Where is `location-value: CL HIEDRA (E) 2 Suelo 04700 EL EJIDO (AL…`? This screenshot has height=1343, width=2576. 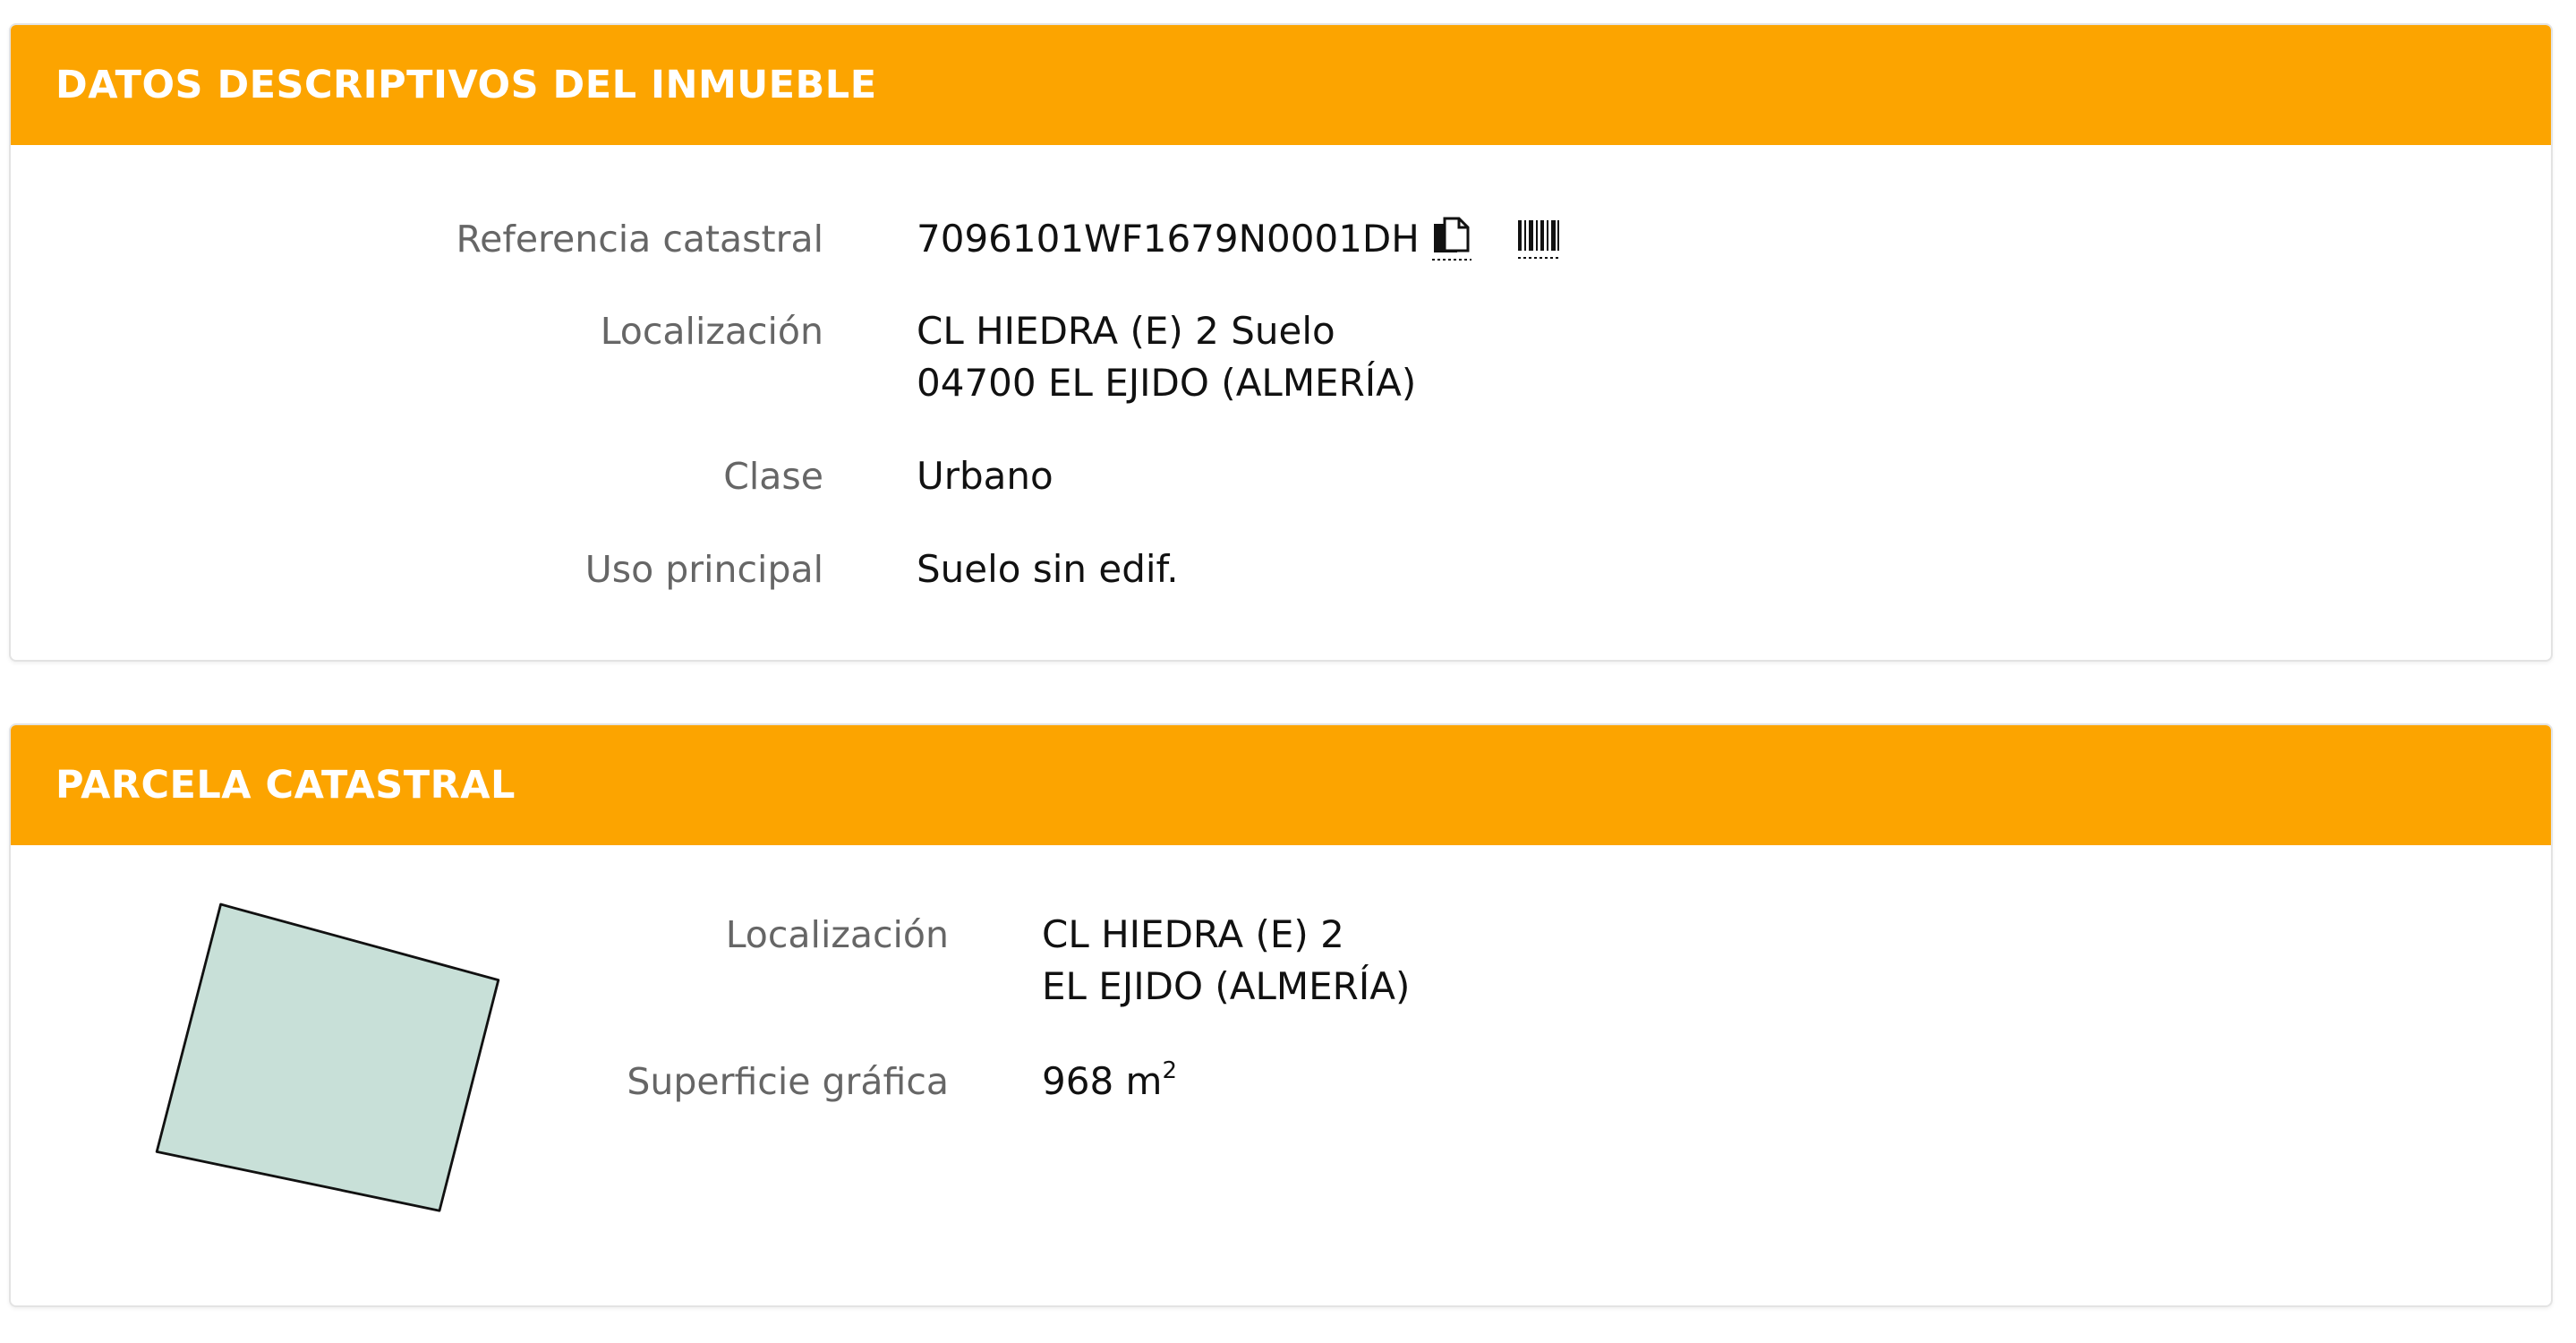
location-value: CL HIEDRA (E) 2 Suelo 04700 EL EJIDO (AL… is located at coordinates (1166, 357).